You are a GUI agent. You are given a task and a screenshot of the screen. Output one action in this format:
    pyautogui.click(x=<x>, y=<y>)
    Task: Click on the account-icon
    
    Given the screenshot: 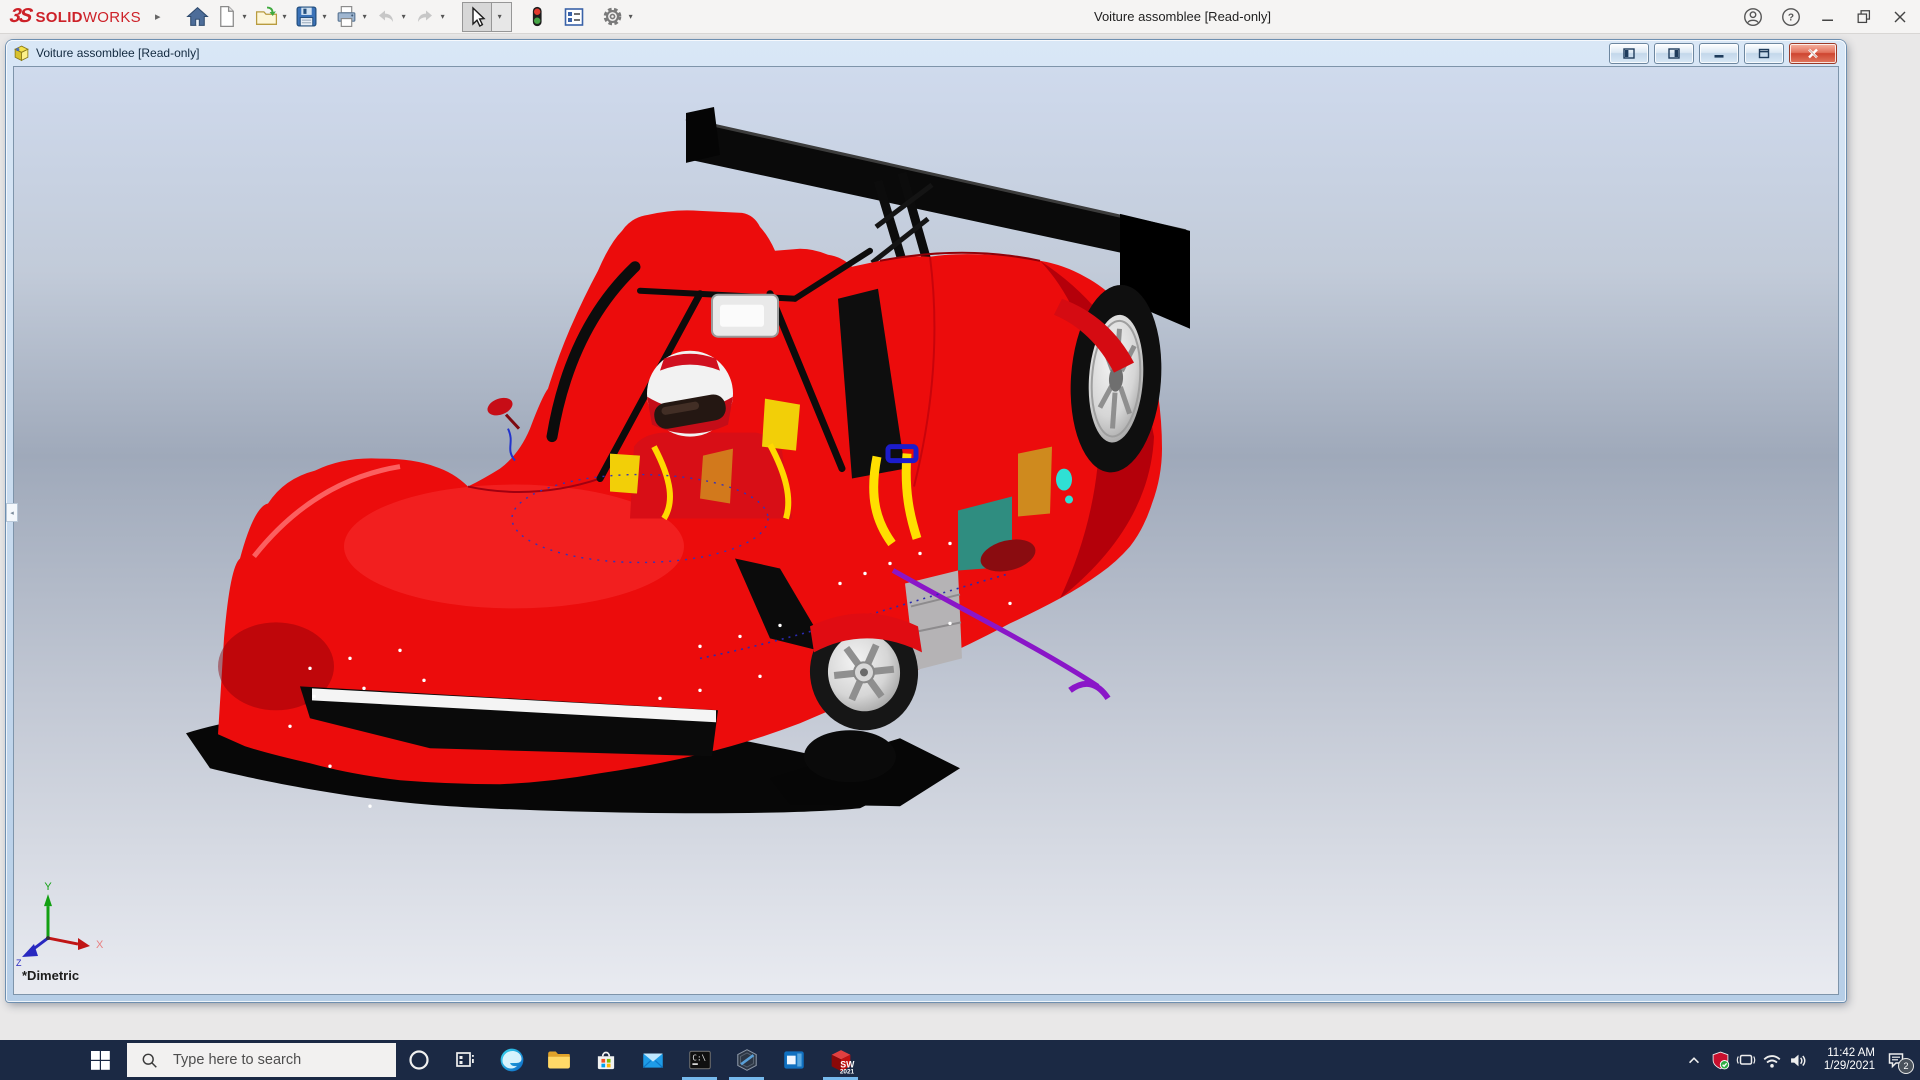 What is the action you would take?
    pyautogui.click(x=1753, y=17)
    